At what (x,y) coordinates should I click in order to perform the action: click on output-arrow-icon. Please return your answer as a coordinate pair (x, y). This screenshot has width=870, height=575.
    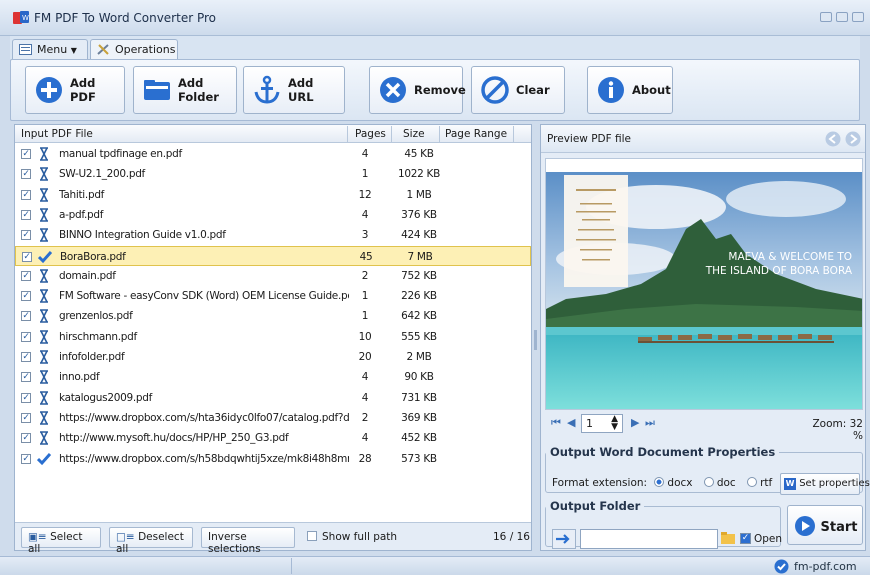
    Looking at the image, I should click on (564, 539).